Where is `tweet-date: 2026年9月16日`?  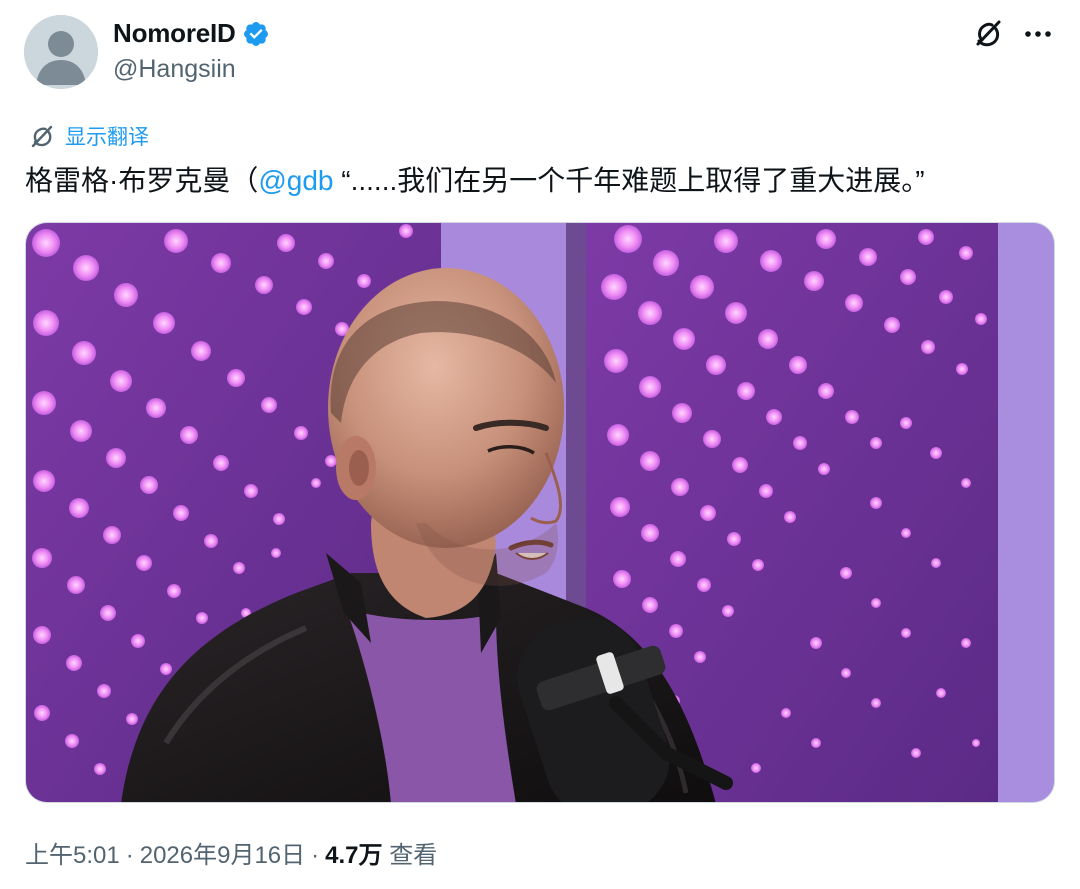
tweet-date: 2026年9月16日 is located at coordinates (222, 855).